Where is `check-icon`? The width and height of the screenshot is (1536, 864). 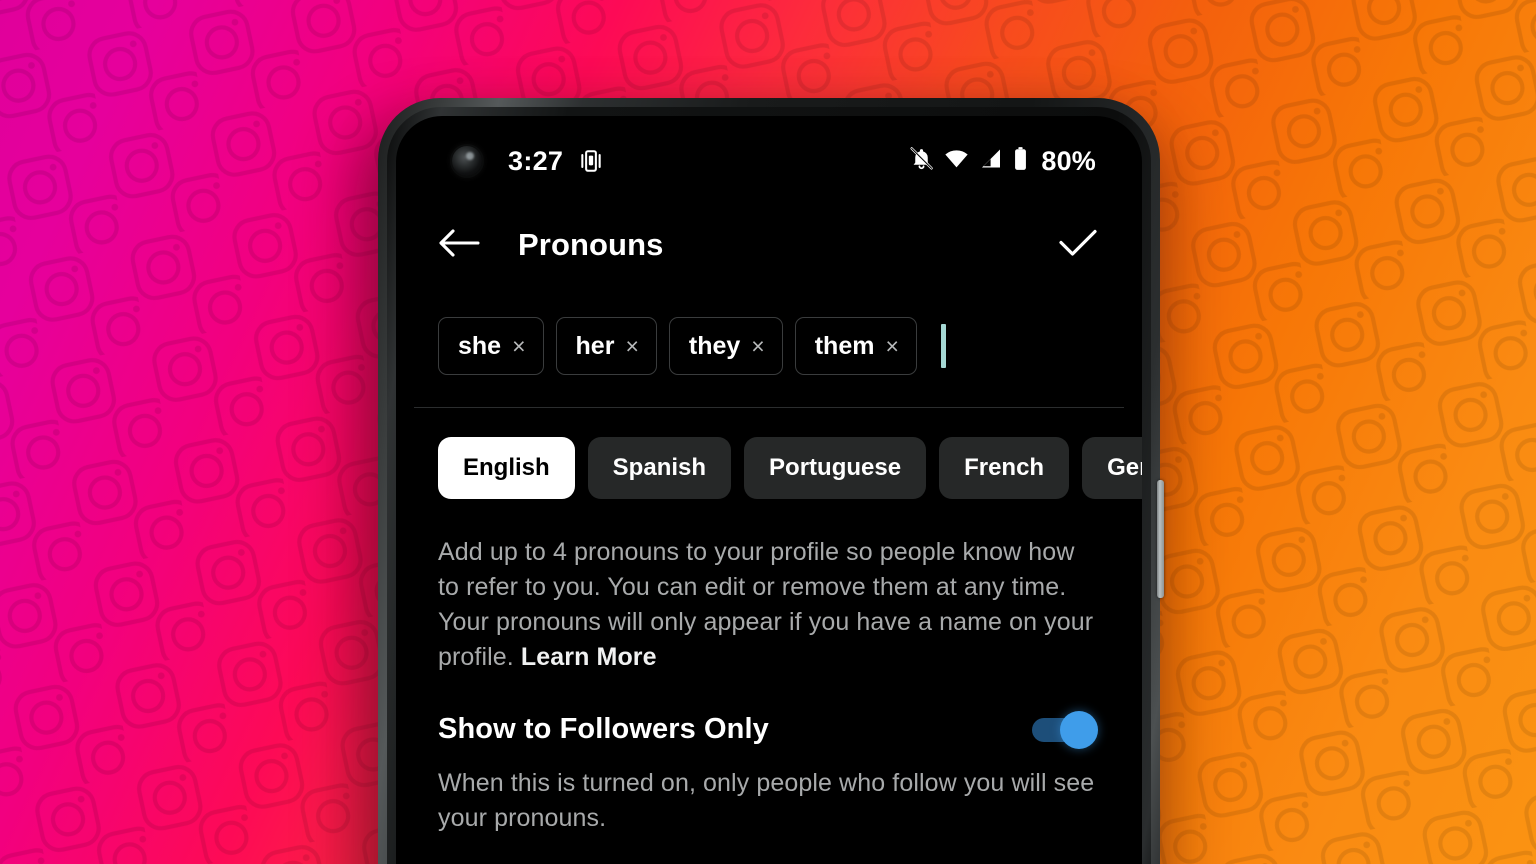
check-icon is located at coordinates (1078, 245).